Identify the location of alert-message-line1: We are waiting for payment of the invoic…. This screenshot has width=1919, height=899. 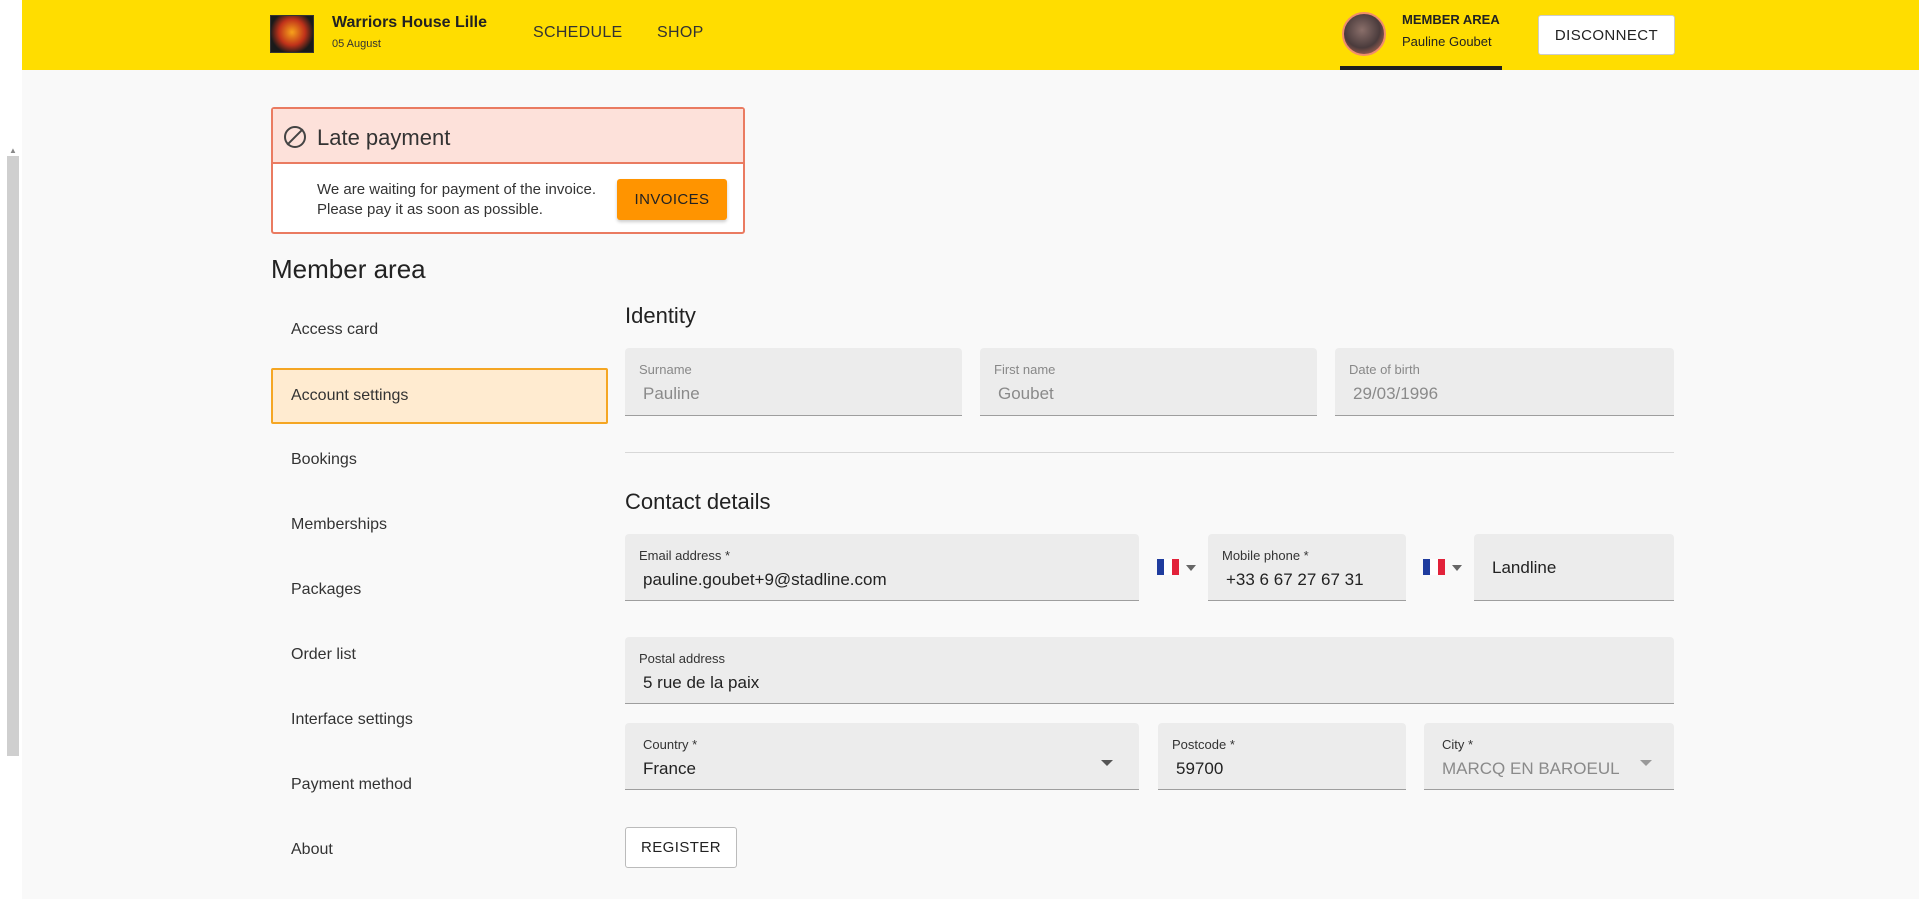
(457, 189).